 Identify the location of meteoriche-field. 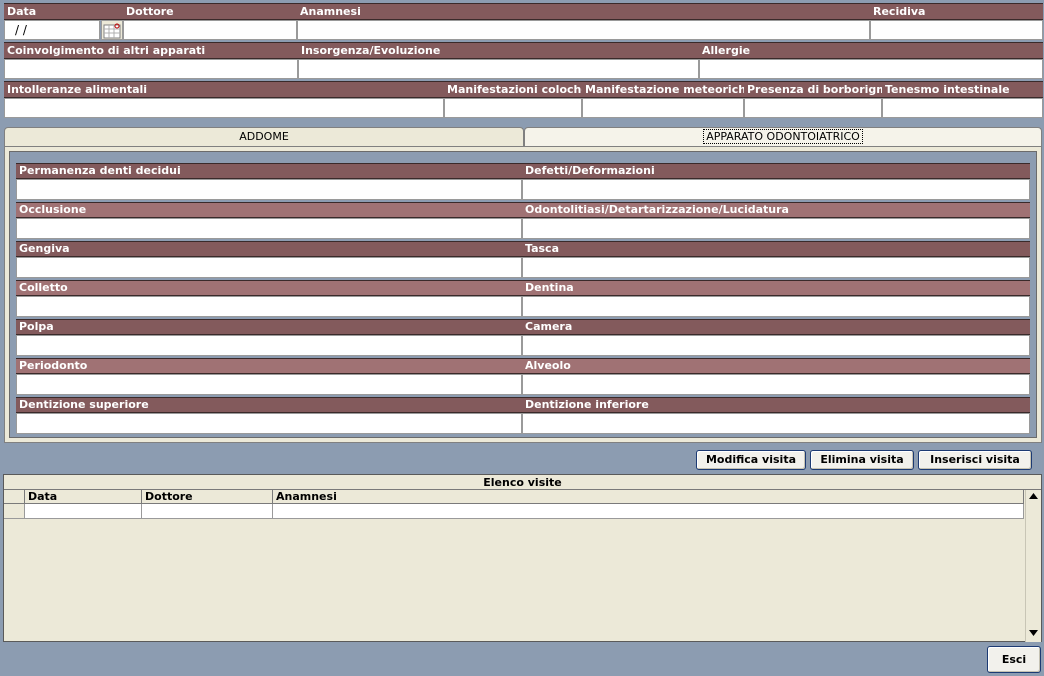
(663, 108).